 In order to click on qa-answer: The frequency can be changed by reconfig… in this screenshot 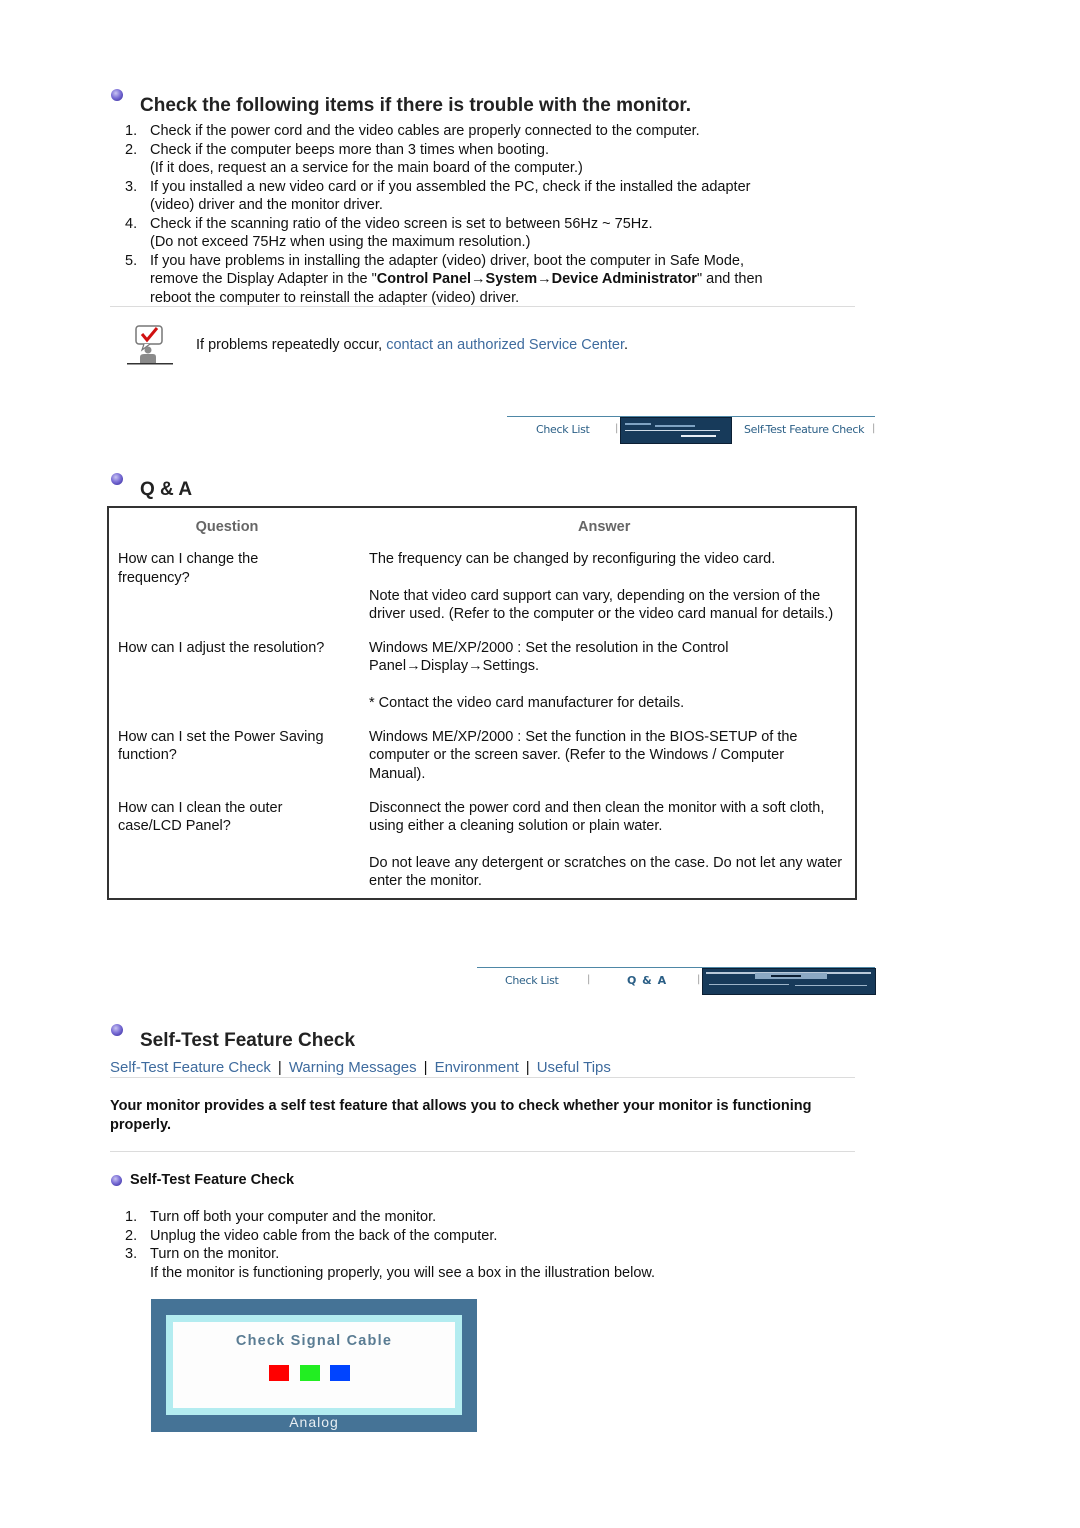, I will do `click(601, 586)`.